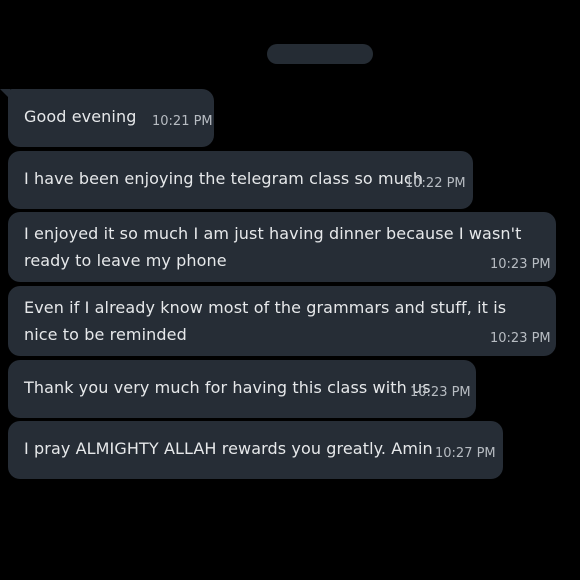 The image size is (580, 580). What do you see at coordinates (80, 116) in the screenshot?
I see `message-text: Good evening` at bounding box center [80, 116].